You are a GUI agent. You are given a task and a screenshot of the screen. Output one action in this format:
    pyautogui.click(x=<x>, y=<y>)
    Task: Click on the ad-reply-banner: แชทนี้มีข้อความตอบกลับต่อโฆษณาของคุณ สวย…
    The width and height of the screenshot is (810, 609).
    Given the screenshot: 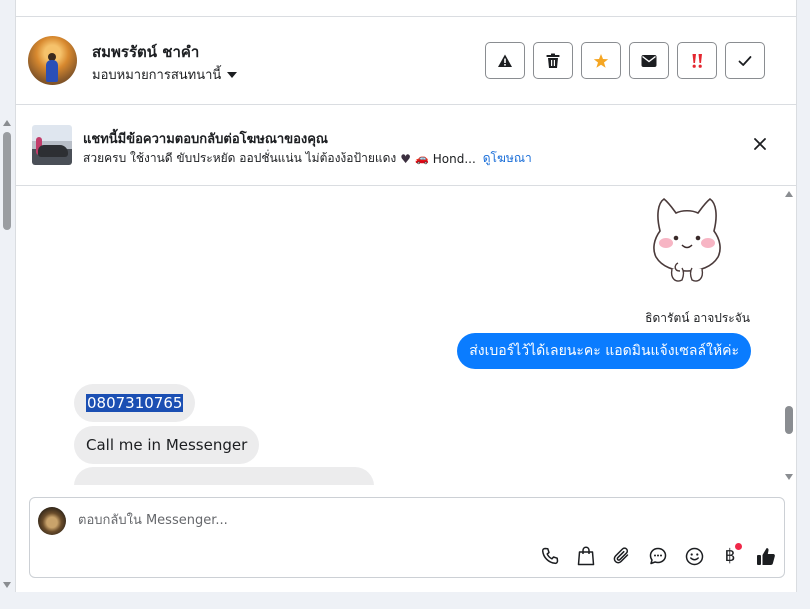 What is the action you would take?
    pyautogui.click(x=406, y=146)
    